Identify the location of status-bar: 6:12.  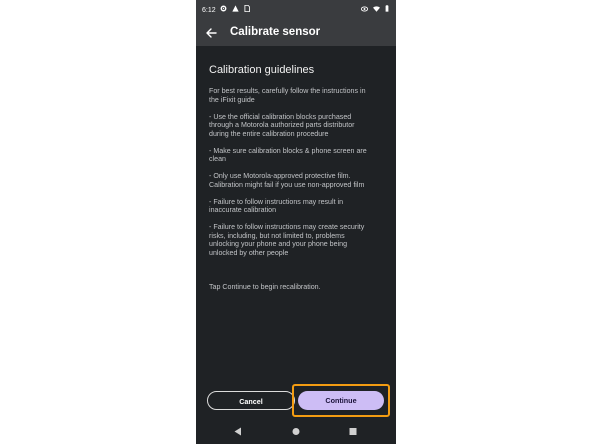
(296, 10).